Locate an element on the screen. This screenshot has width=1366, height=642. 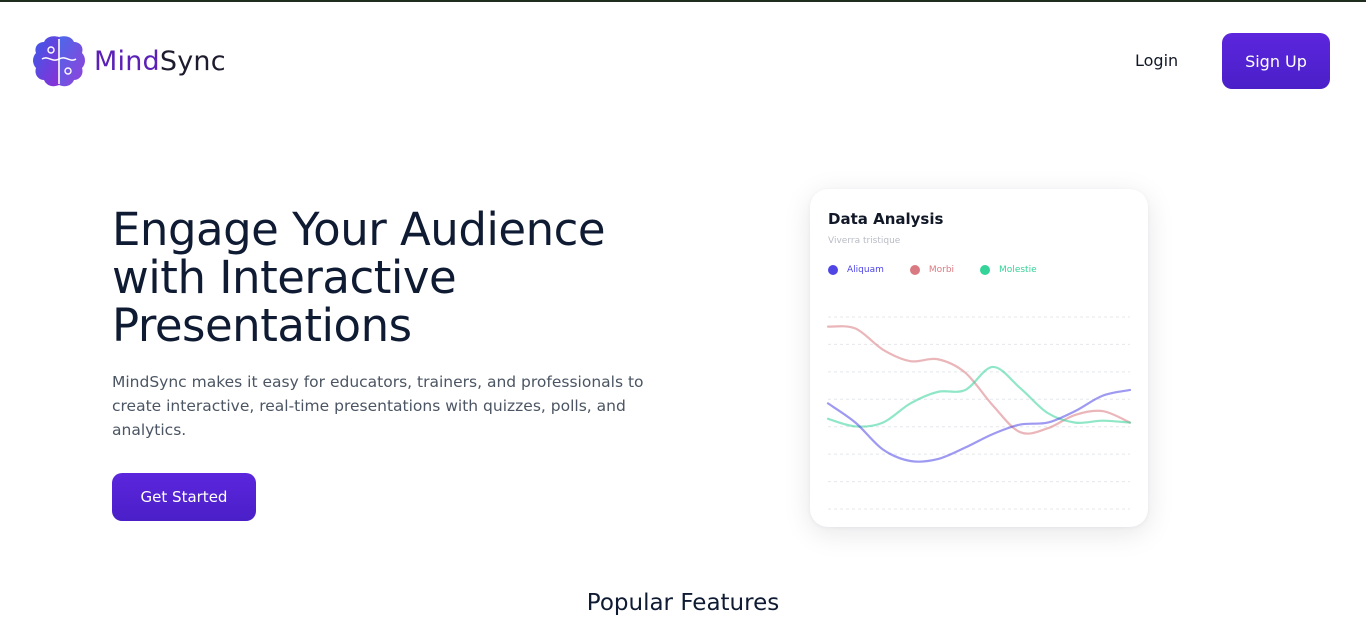
brain-logo-icon is located at coordinates (59, 61).